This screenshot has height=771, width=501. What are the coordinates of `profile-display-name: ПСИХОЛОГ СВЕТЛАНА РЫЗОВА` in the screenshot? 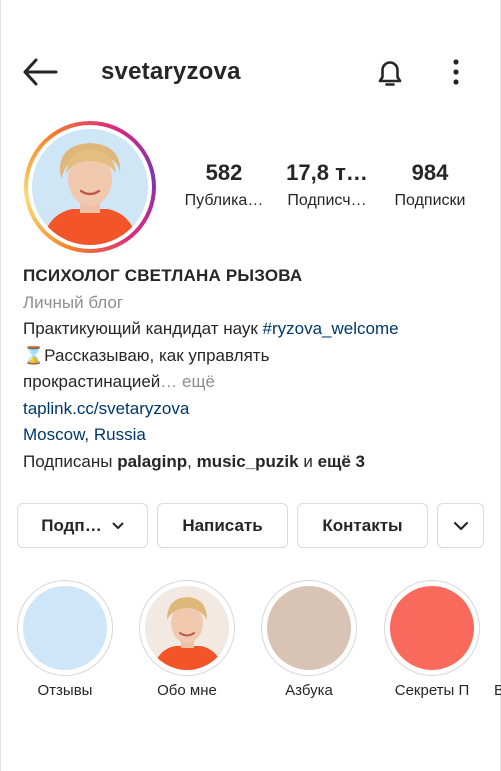 It's located at (163, 275).